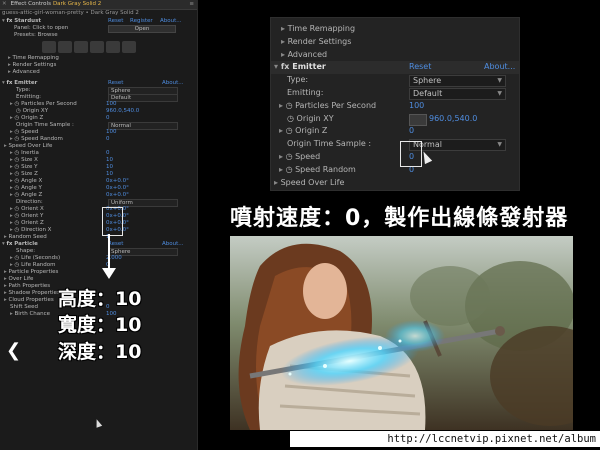 This screenshot has height=450, width=600. Describe the element at coordinates (31, 4) in the screenshot. I see `tab-effect-controls: Effect Controls` at that location.